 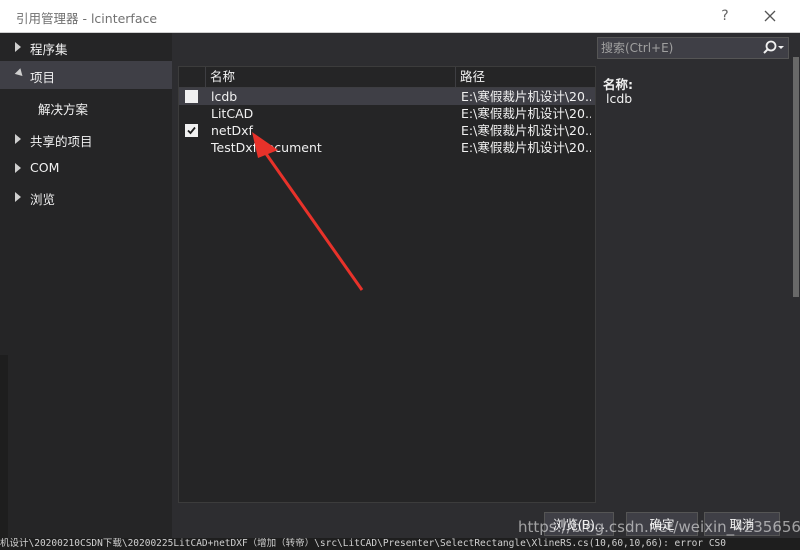 What do you see at coordinates (742, 524) in the screenshot?
I see `cancel-button: 取消` at bounding box center [742, 524].